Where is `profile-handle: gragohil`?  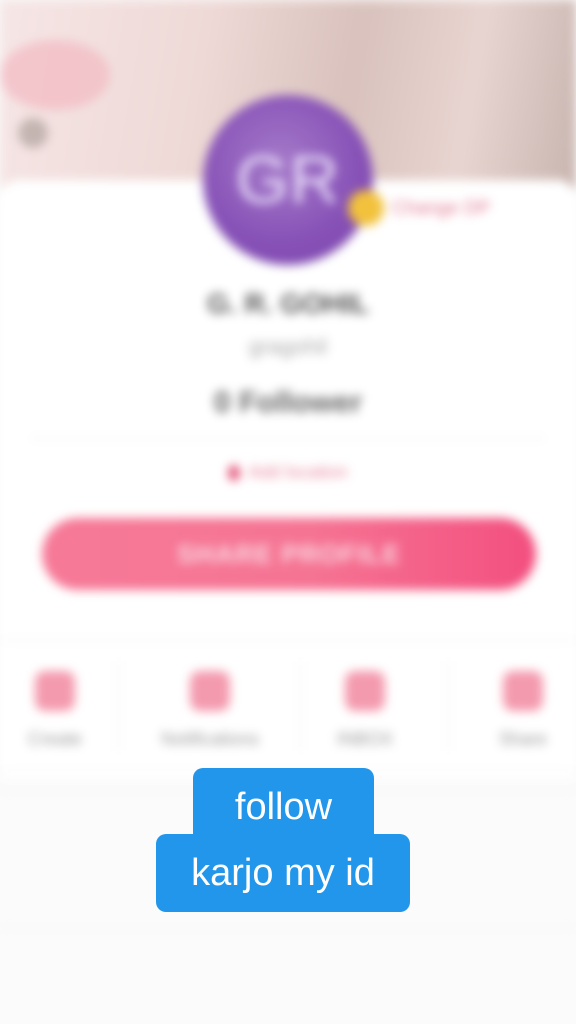 profile-handle: gragohil is located at coordinates (288, 346).